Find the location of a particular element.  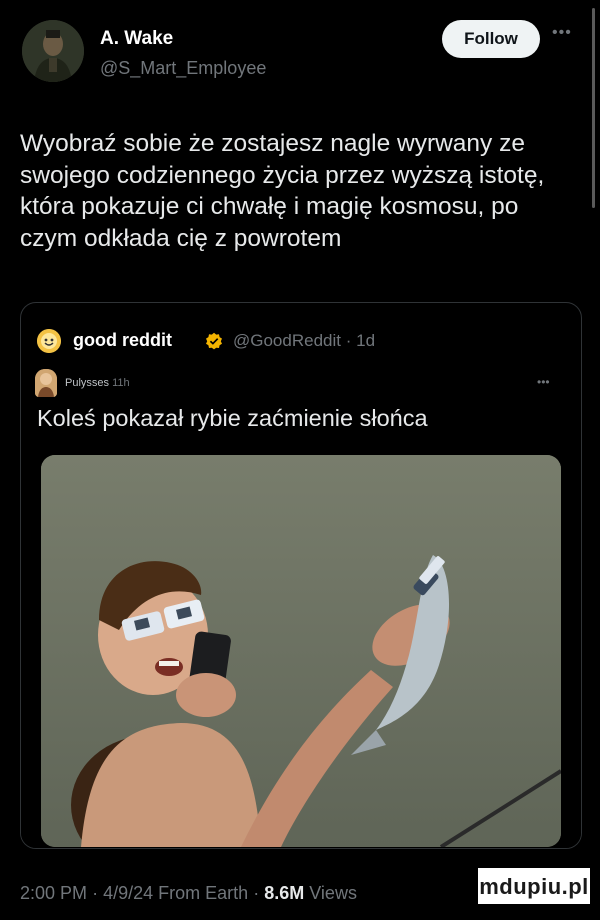

quote-avatar is located at coordinates (49, 341).